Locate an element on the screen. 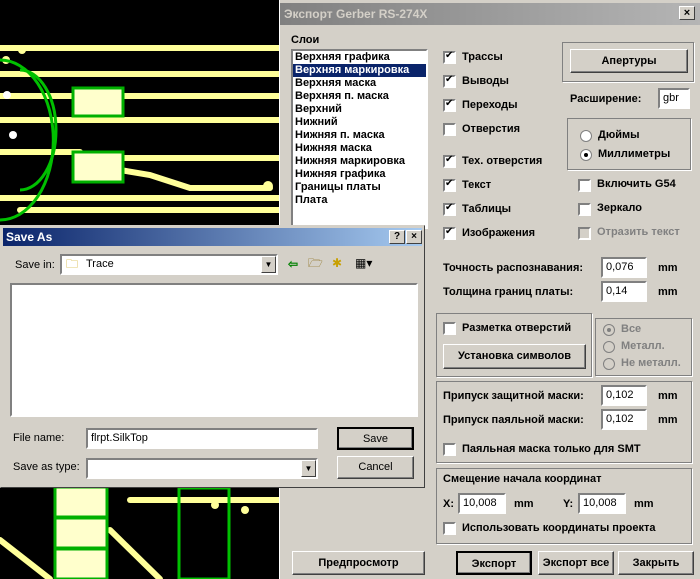 Image resolution: width=700 pixels, height=579 pixels. mask-clearance-unit: mm is located at coordinates (668, 396).